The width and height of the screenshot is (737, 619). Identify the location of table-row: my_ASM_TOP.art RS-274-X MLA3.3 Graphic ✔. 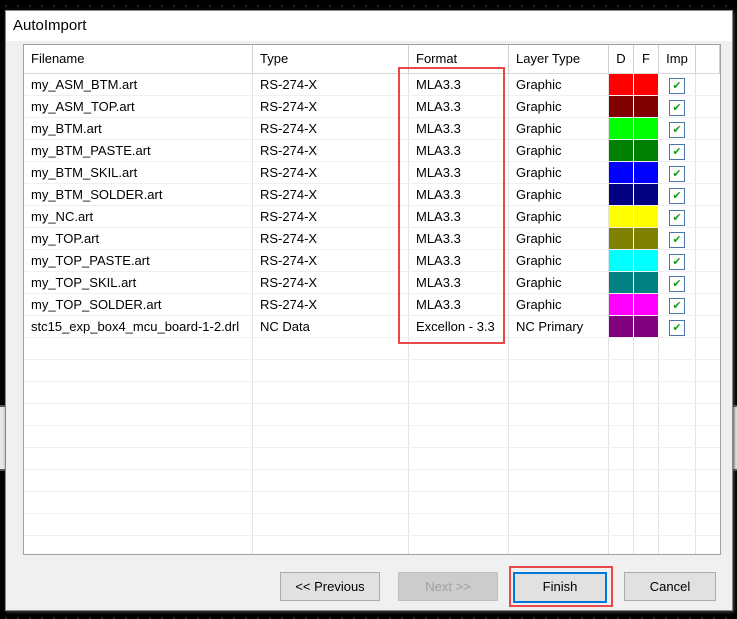
(372, 107).